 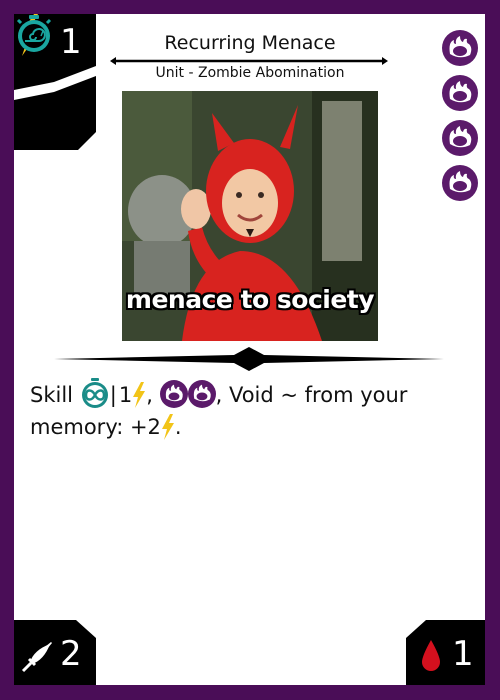 I want to click on resource-pips, so click(x=461, y=120).